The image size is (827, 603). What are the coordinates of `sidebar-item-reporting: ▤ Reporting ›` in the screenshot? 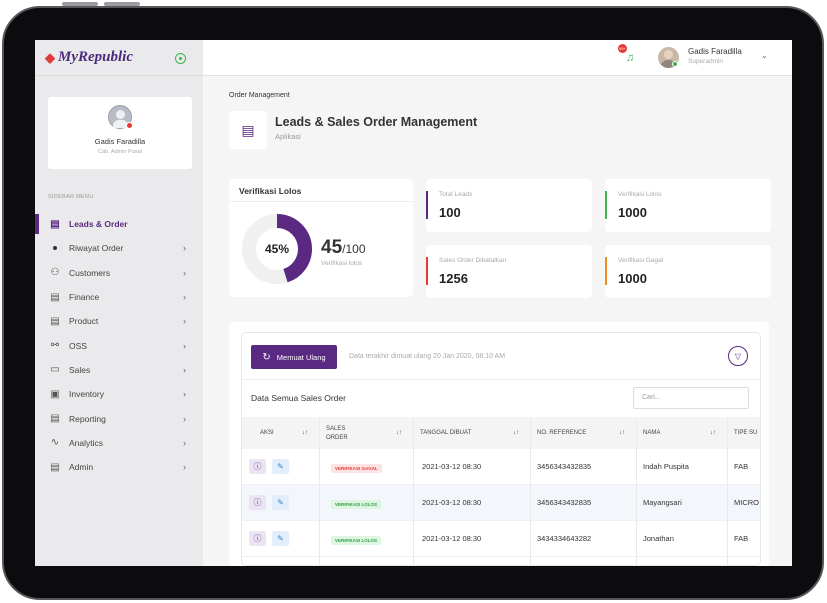 It's located at (119, 418).